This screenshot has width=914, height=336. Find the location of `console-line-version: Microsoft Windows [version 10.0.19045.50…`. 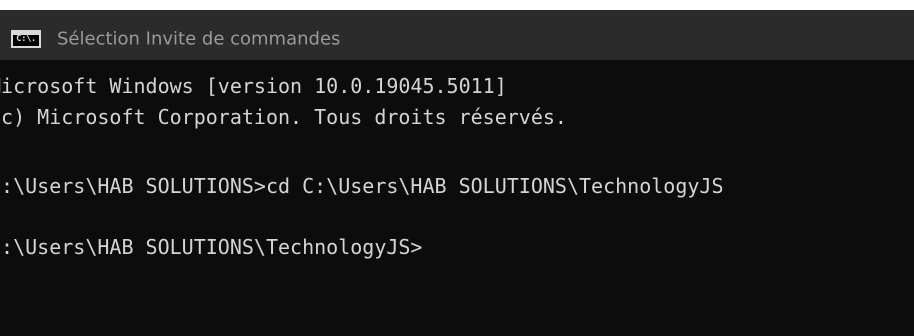

console-line-version: Microsoft Windows [version 10.0.19045.50… is located at coordinates (253, 86).